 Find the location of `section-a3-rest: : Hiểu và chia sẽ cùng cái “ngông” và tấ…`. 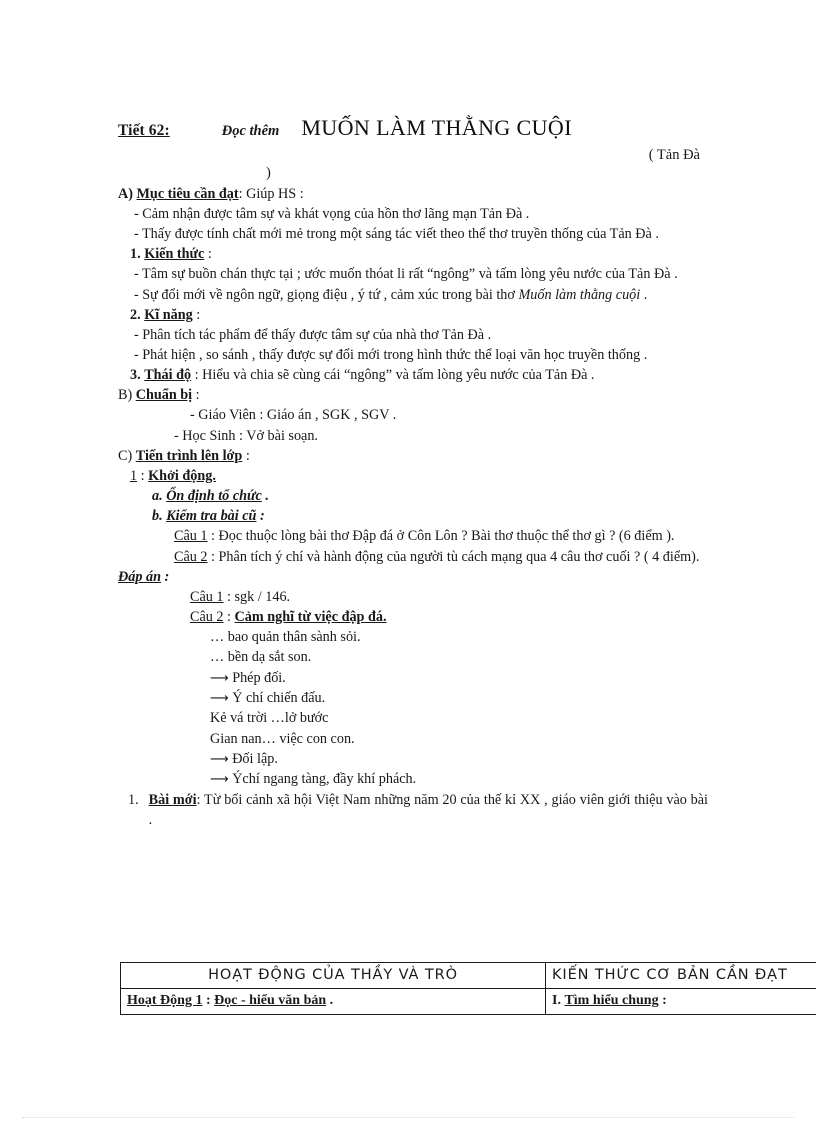

section-a3-rest: : Hiểu và chia sẽ cùng cái “ngông” và tấ… is located at coordinates (394, 375).